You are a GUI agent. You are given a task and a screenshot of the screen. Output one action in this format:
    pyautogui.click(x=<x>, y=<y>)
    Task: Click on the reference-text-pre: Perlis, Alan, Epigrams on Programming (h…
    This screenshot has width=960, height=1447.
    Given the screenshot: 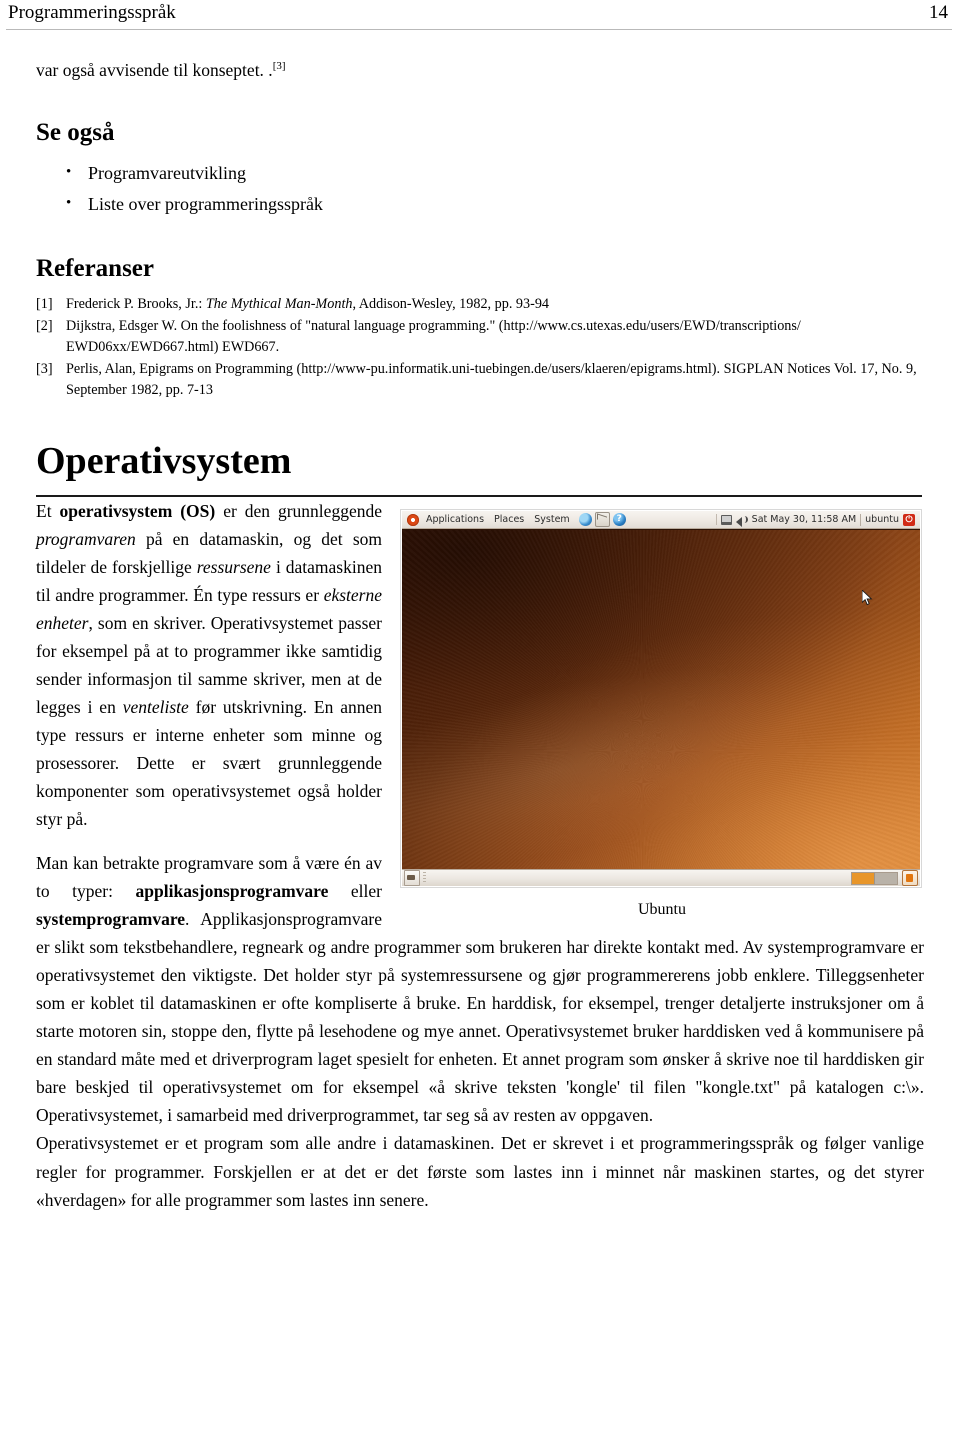 What is the action you would take?
    pyautogui.click(x=448, y=369)
    